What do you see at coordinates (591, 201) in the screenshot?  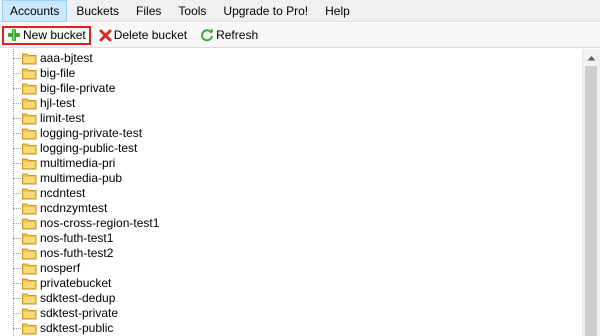 I see `scroll-thumb` at bounding box center [591, 201].